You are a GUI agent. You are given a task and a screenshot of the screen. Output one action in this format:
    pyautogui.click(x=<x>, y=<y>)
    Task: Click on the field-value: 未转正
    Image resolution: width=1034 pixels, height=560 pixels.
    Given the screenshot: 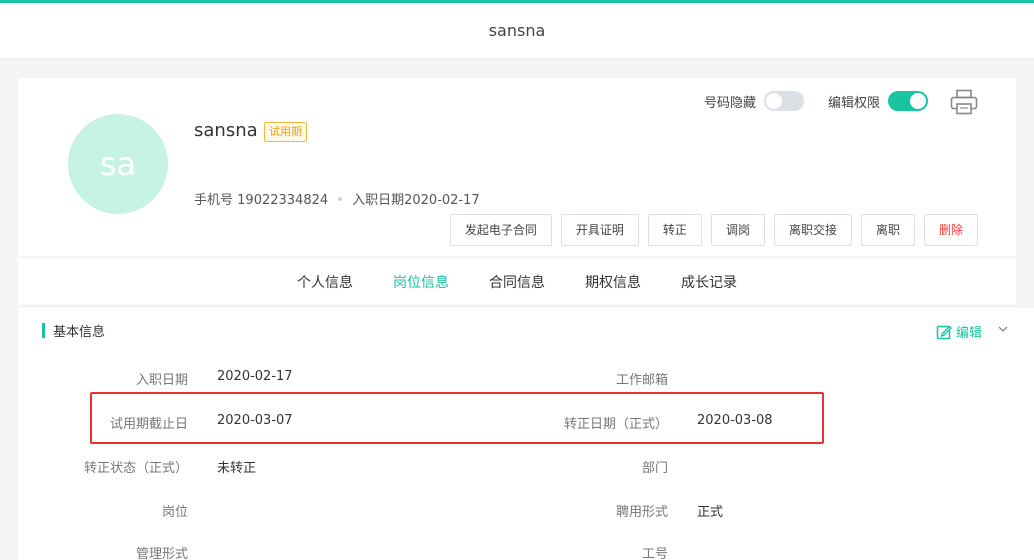 What is the action you would take?
    pyautogui.click(x=237, y=468)
    